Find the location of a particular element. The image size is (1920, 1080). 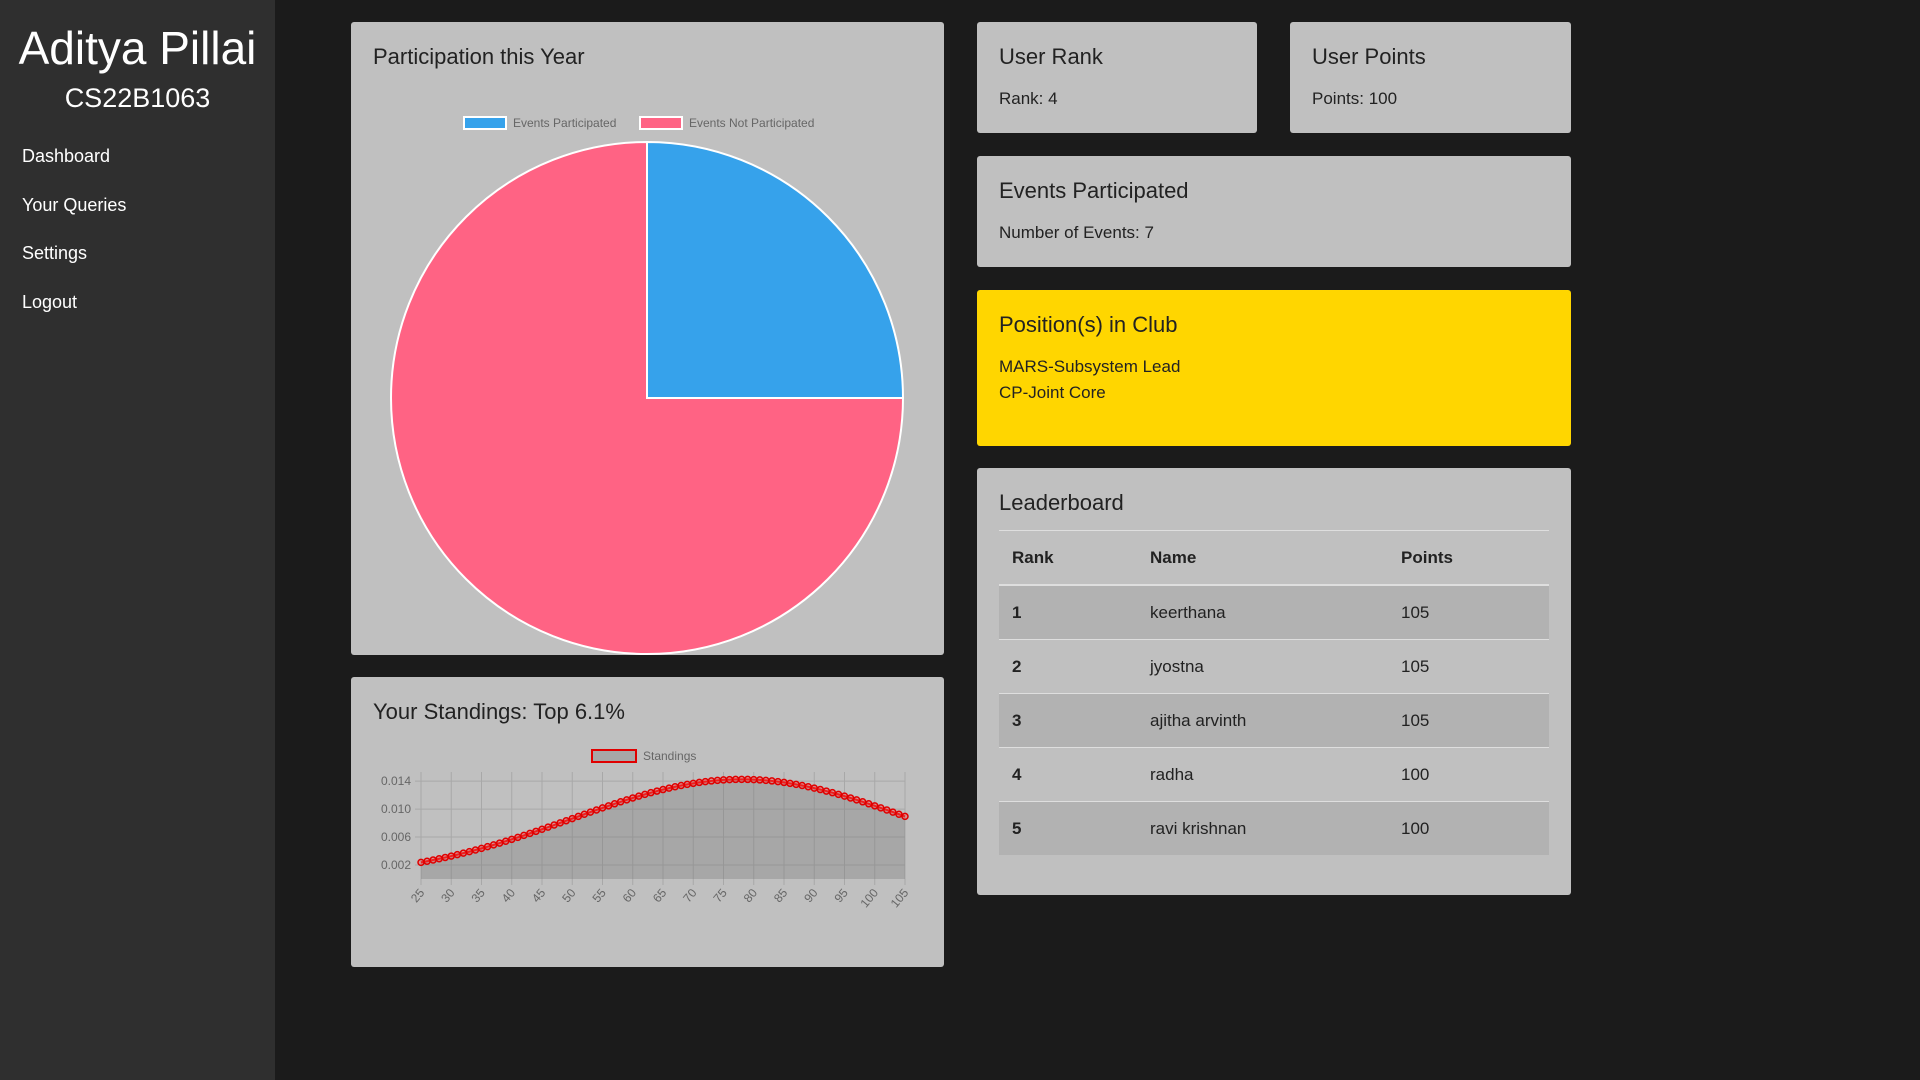

x-tick-label: 90 is located at coordinates (811, 895).